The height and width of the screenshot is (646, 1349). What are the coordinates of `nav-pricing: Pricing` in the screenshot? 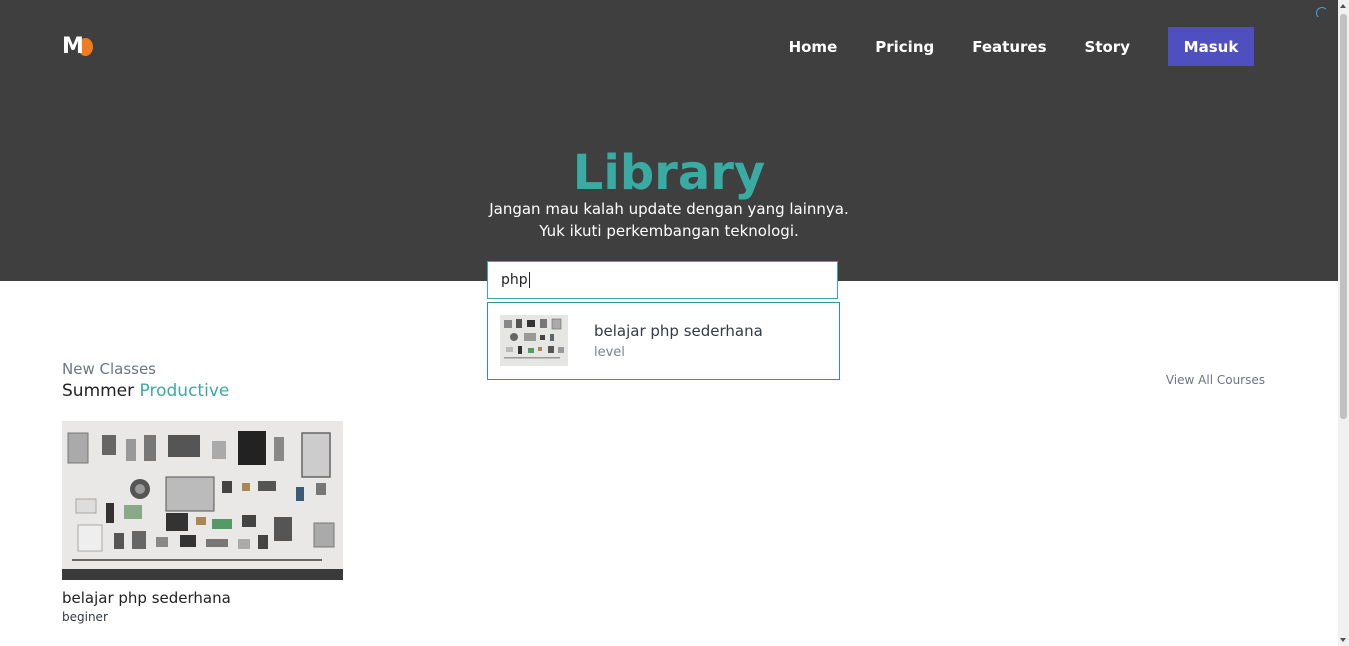 It's located at (904, 47).